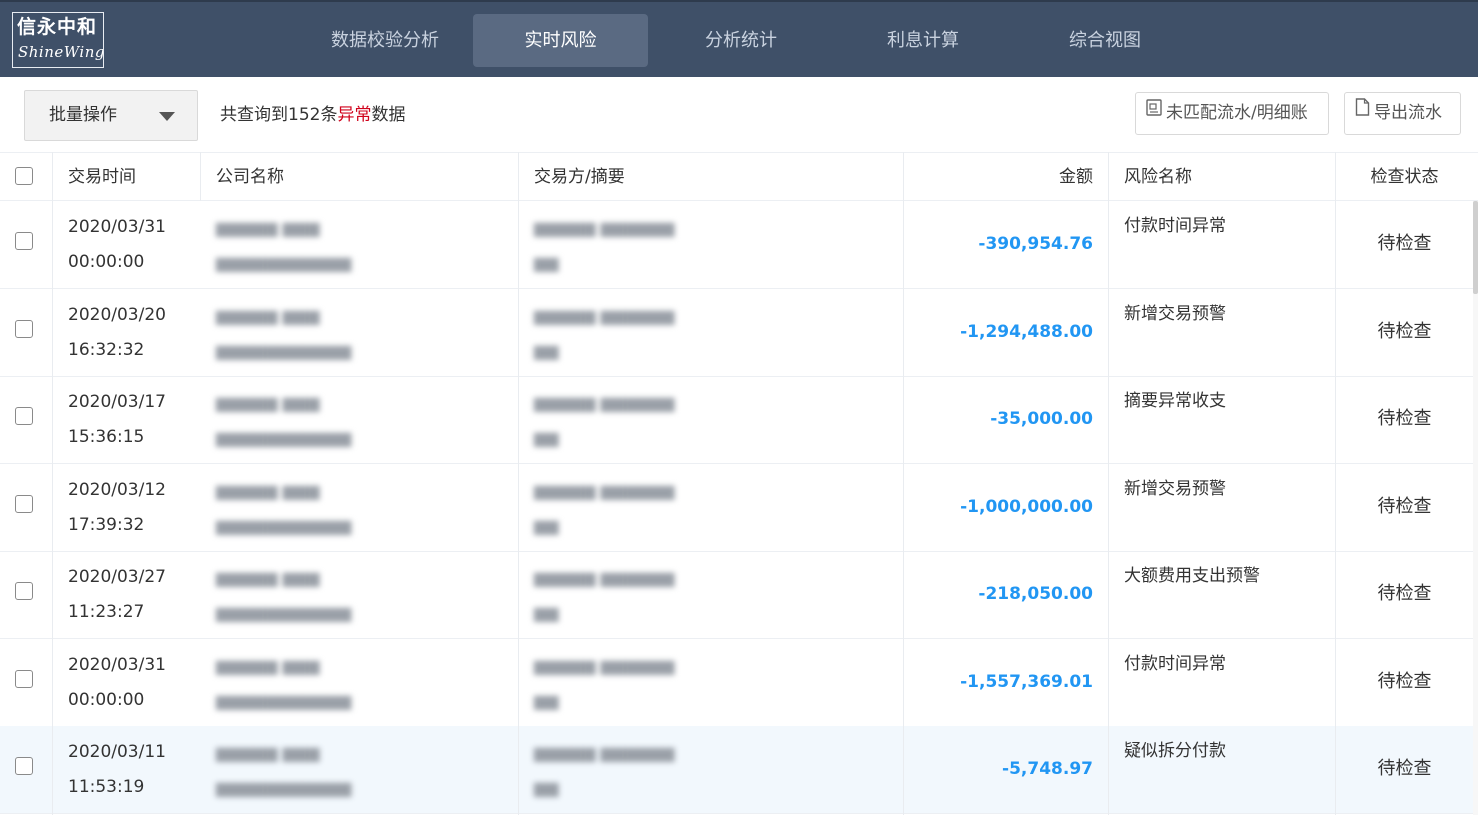  I want to click on summary-highlight: 异常, so click(354, 115).